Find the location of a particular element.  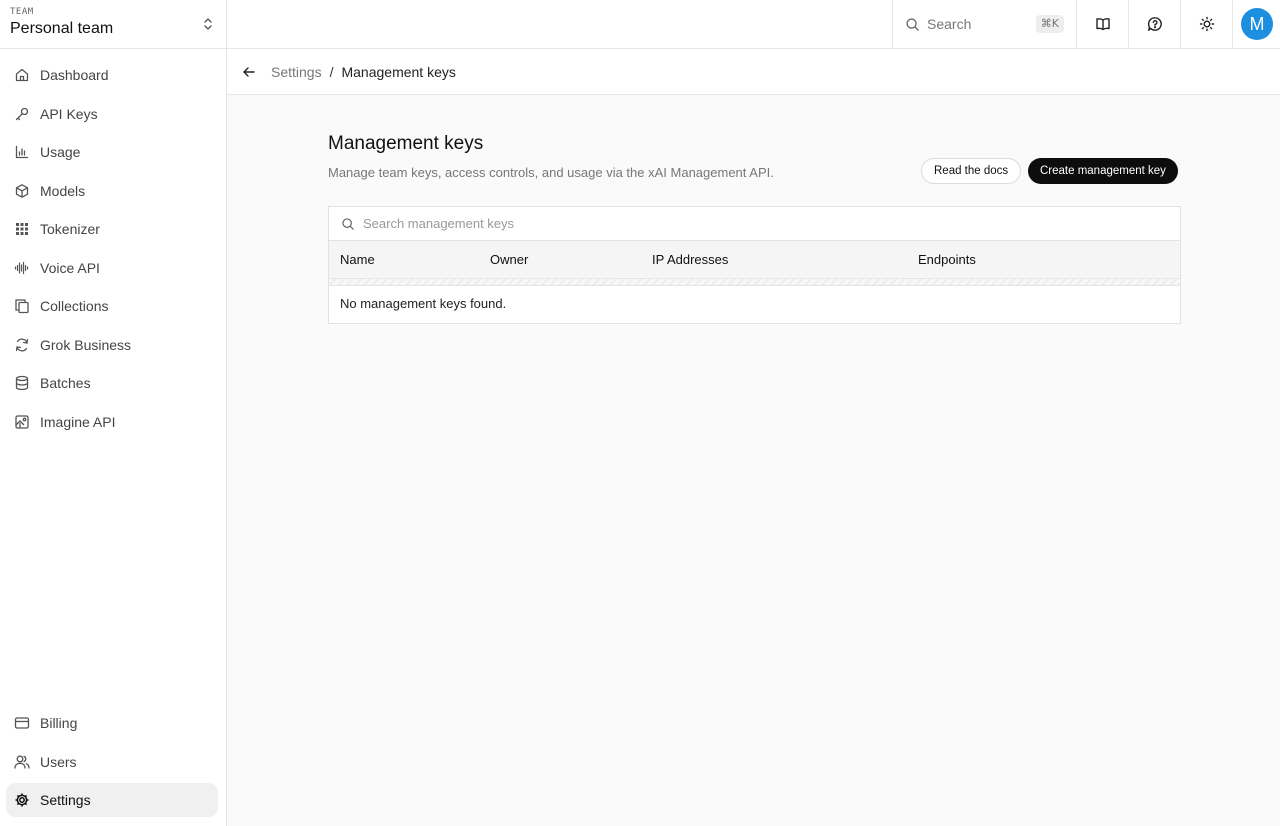

sidebar-item-imagine-api: Imagine API is located at coordinates (112, 422).